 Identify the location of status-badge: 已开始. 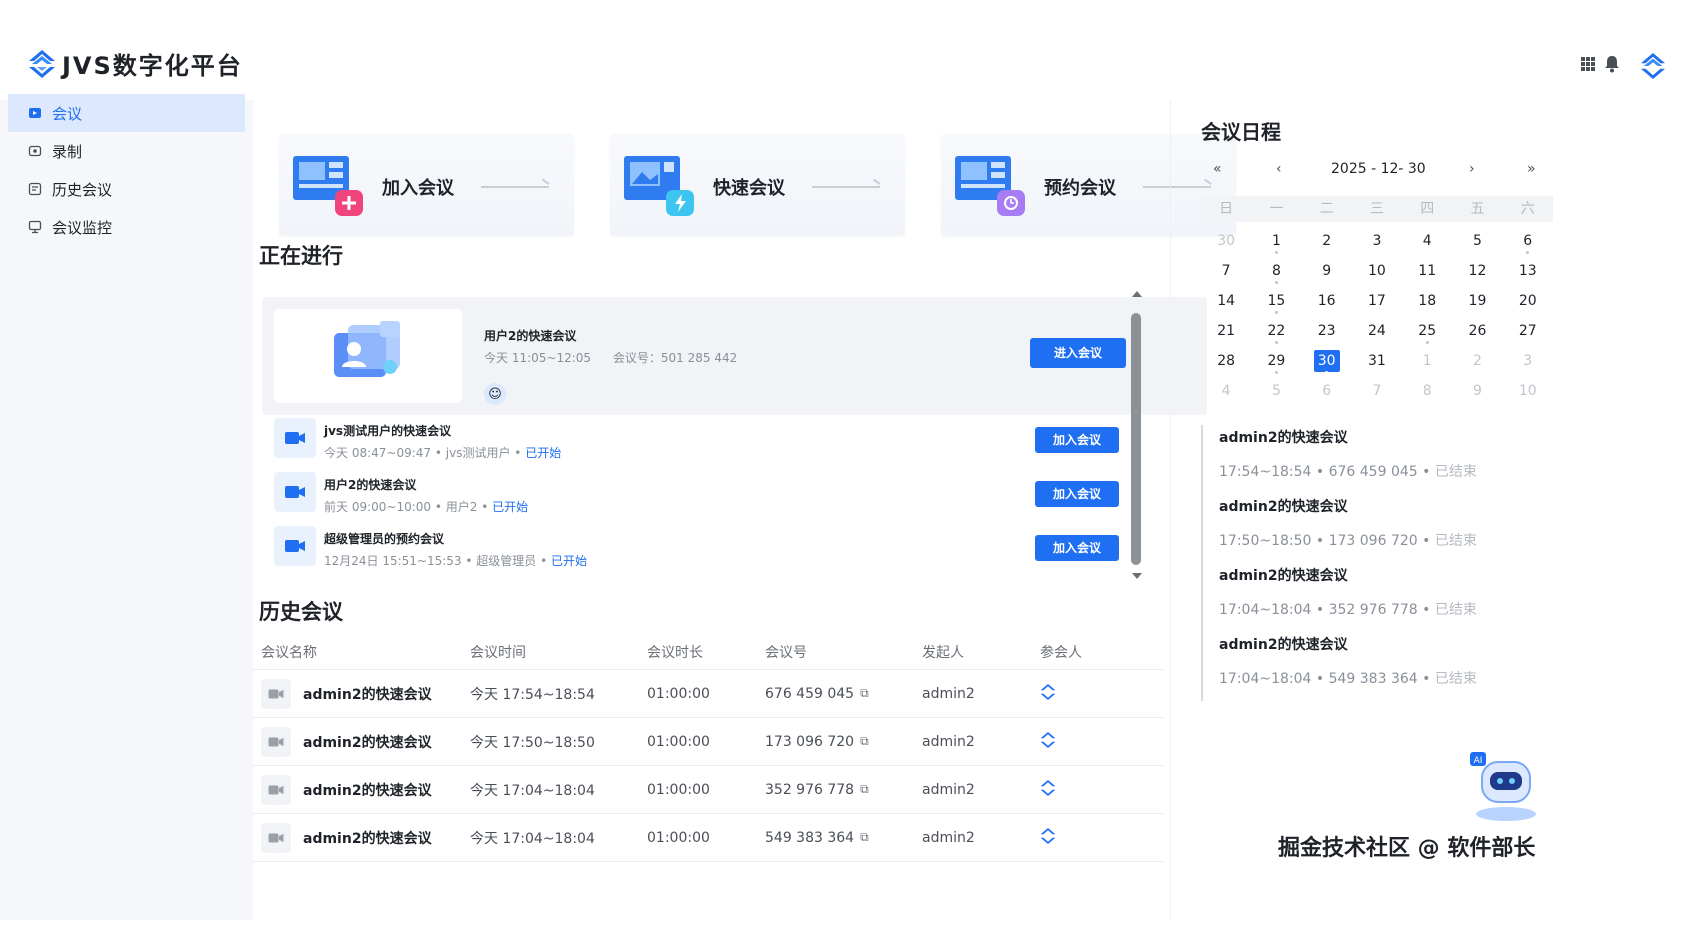
(543, 453).